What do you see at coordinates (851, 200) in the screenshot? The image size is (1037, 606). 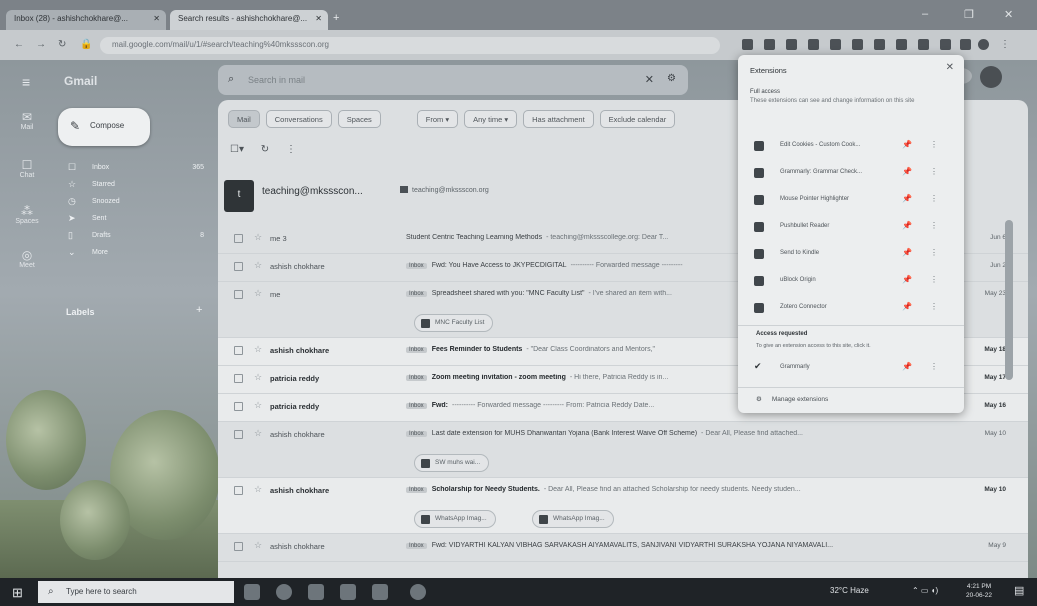 I see `extension-item: Mouse Pointer Highlighter 📌 ⋮` at bounding box center [851, 200].